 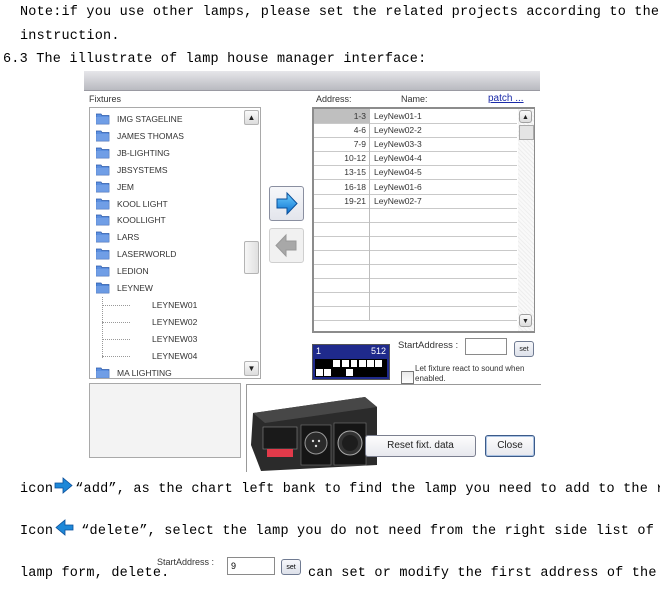 What do you see at coordinates (105, 99) in the screenshot?
I see `fixtures-label: Fixtures` at bounding box center [105, 99].